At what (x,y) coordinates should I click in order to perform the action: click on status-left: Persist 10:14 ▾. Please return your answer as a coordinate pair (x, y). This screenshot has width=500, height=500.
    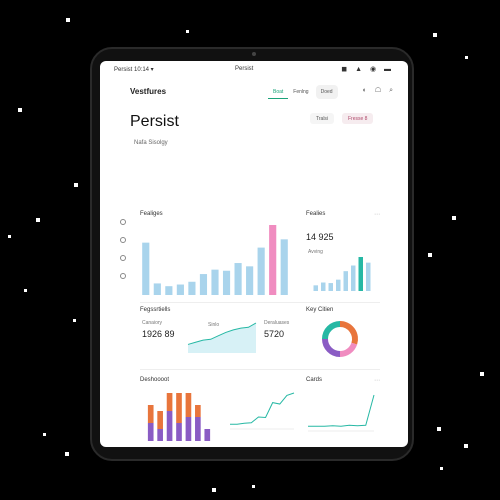
    Looking at the image, I should click on (134, 70).